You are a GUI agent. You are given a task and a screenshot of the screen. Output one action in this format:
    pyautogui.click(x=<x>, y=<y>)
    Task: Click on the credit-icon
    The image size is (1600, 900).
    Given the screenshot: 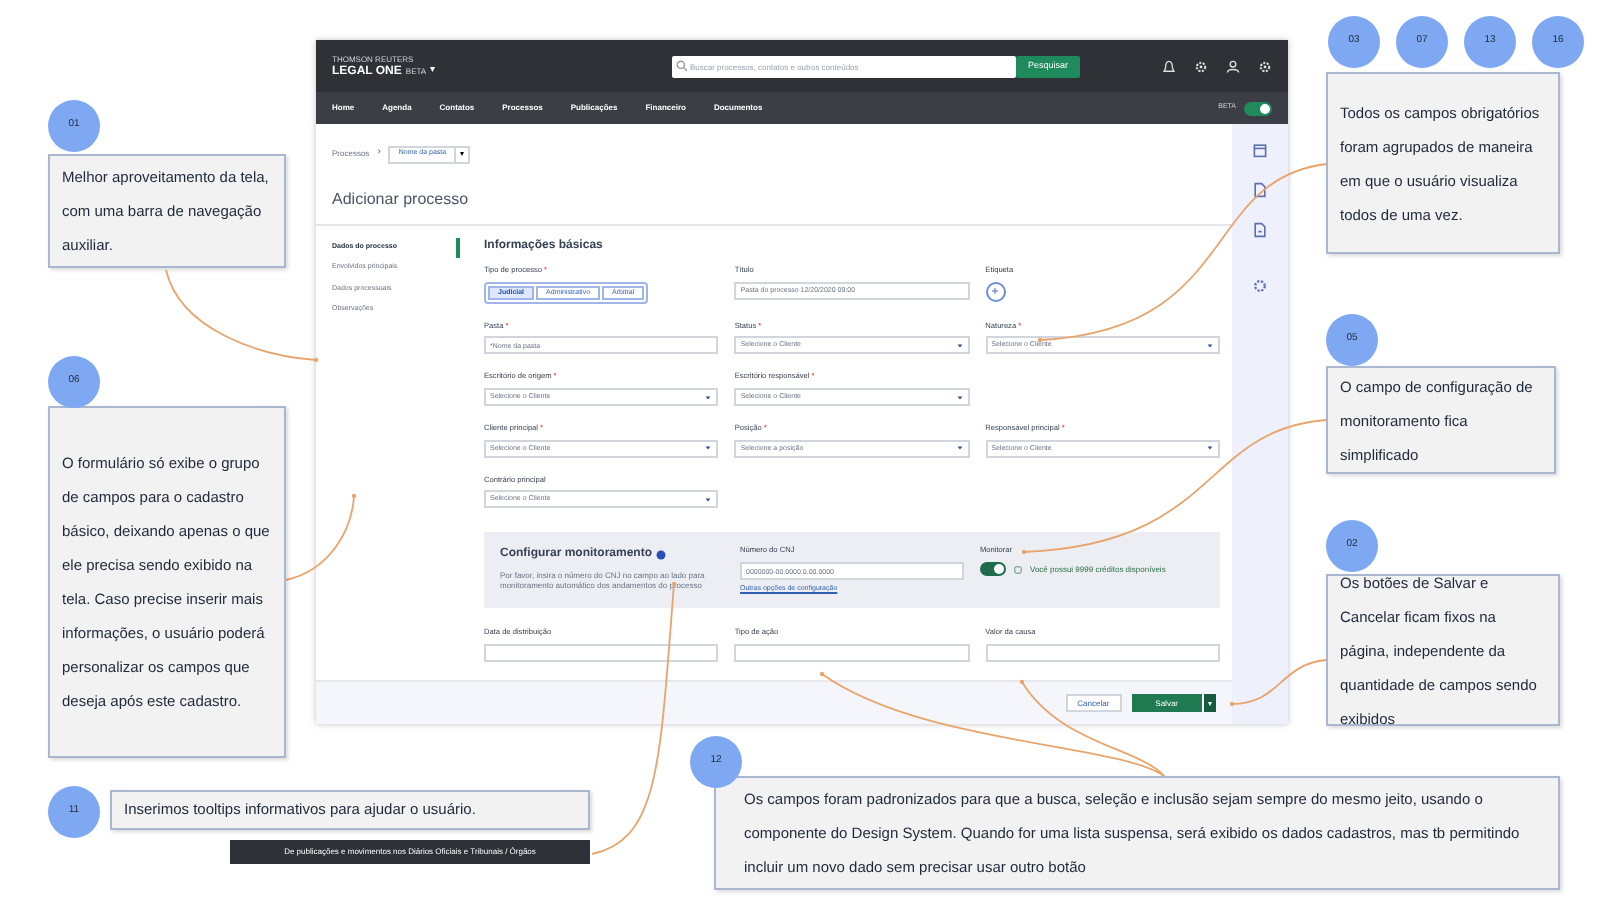 What is the action you would take?
    pyautogui.click(x=1018, y=569)
    